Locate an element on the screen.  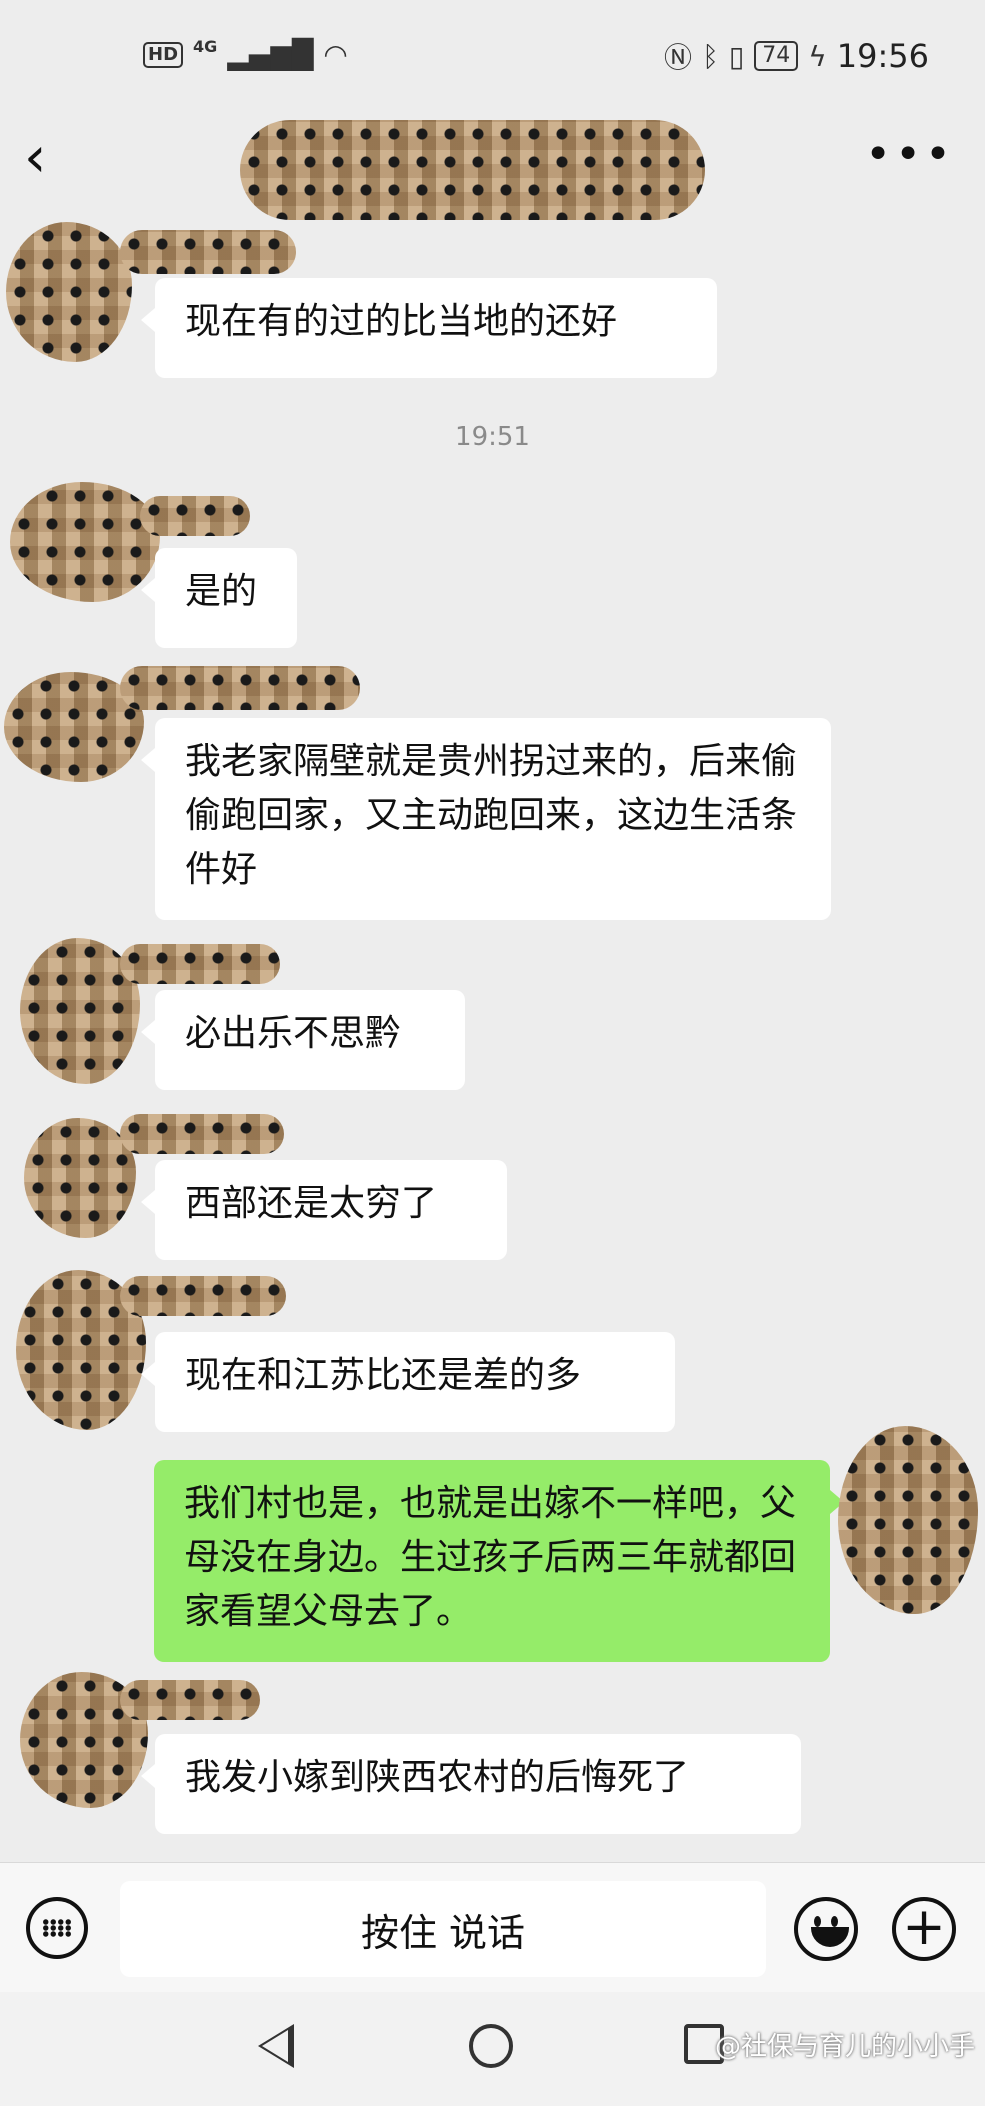
hd-badge: HD is located at coordinates (163, 54).